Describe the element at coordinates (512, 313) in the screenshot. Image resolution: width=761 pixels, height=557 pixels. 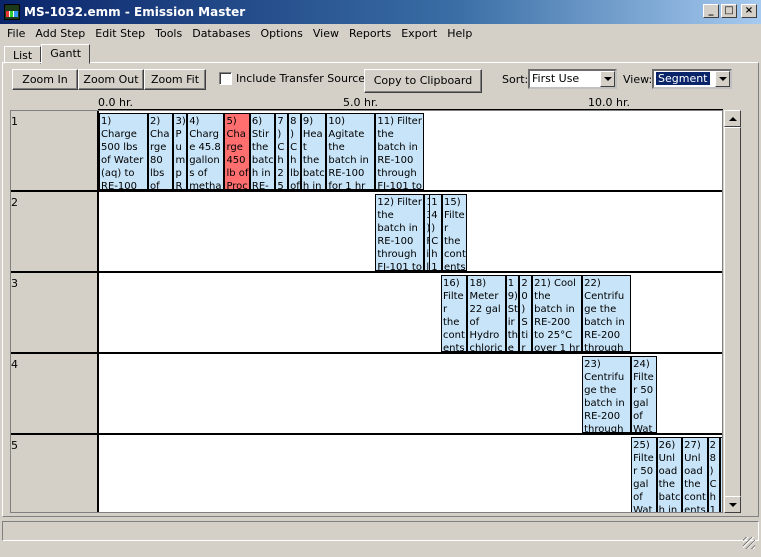
I see `gantt-task: 19) Stir the batch in RE` at that location.